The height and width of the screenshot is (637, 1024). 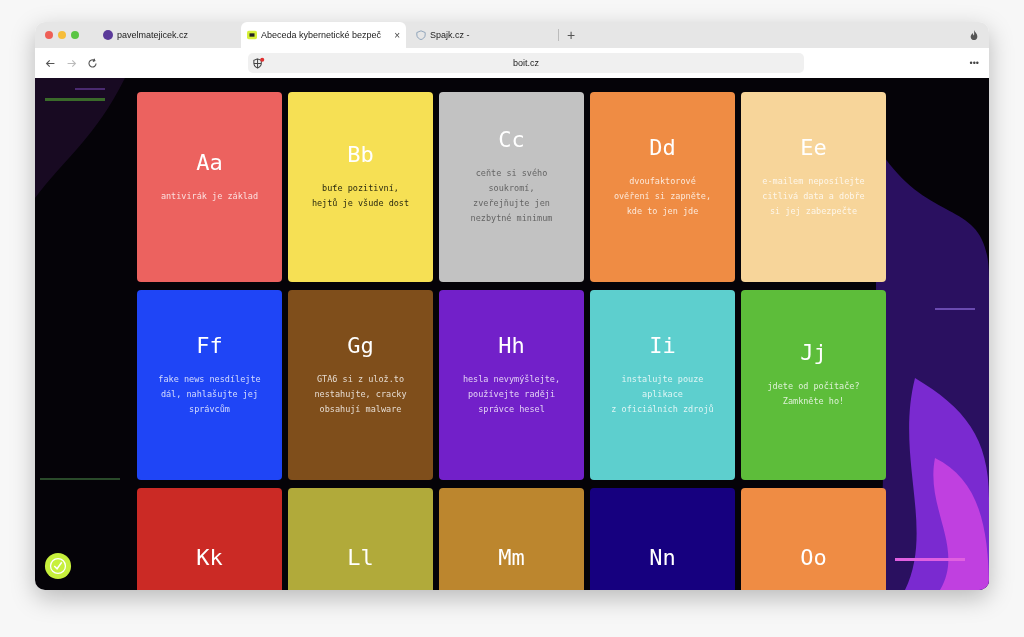 What do you see at coordinates (813, 394) in the screenshot?
I see `card-tip: jdete od počítače? Zamkněte ho!` at bounding box center [813, 394].